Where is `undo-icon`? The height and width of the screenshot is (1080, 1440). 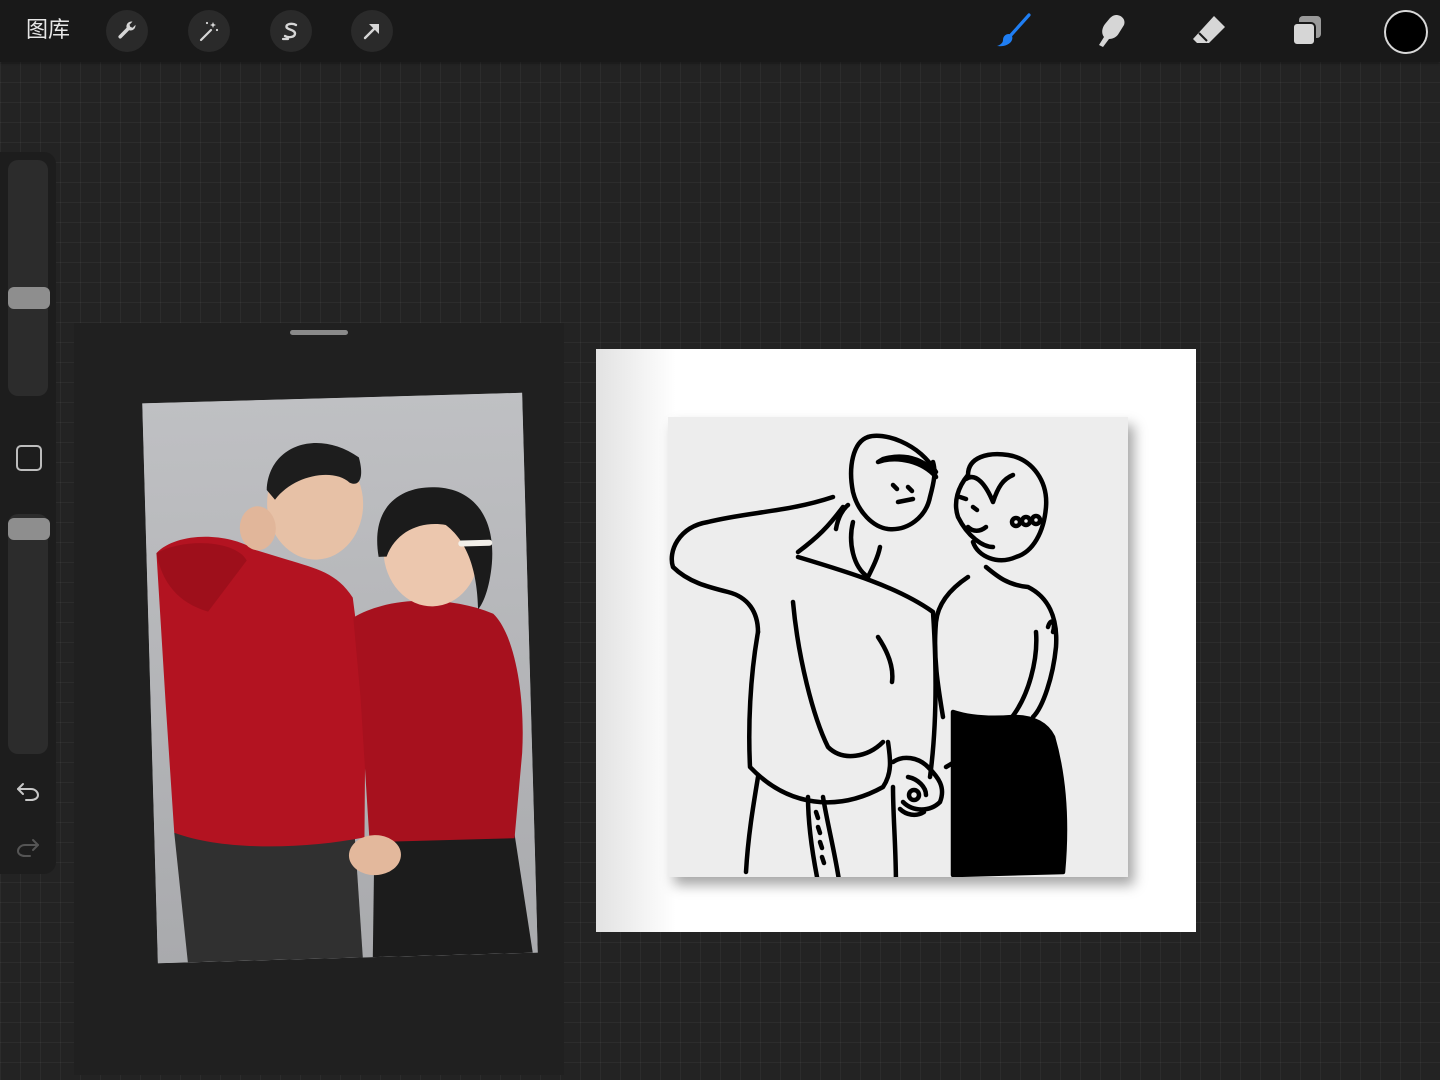
undo-icon is located at coordinates (28, 790).